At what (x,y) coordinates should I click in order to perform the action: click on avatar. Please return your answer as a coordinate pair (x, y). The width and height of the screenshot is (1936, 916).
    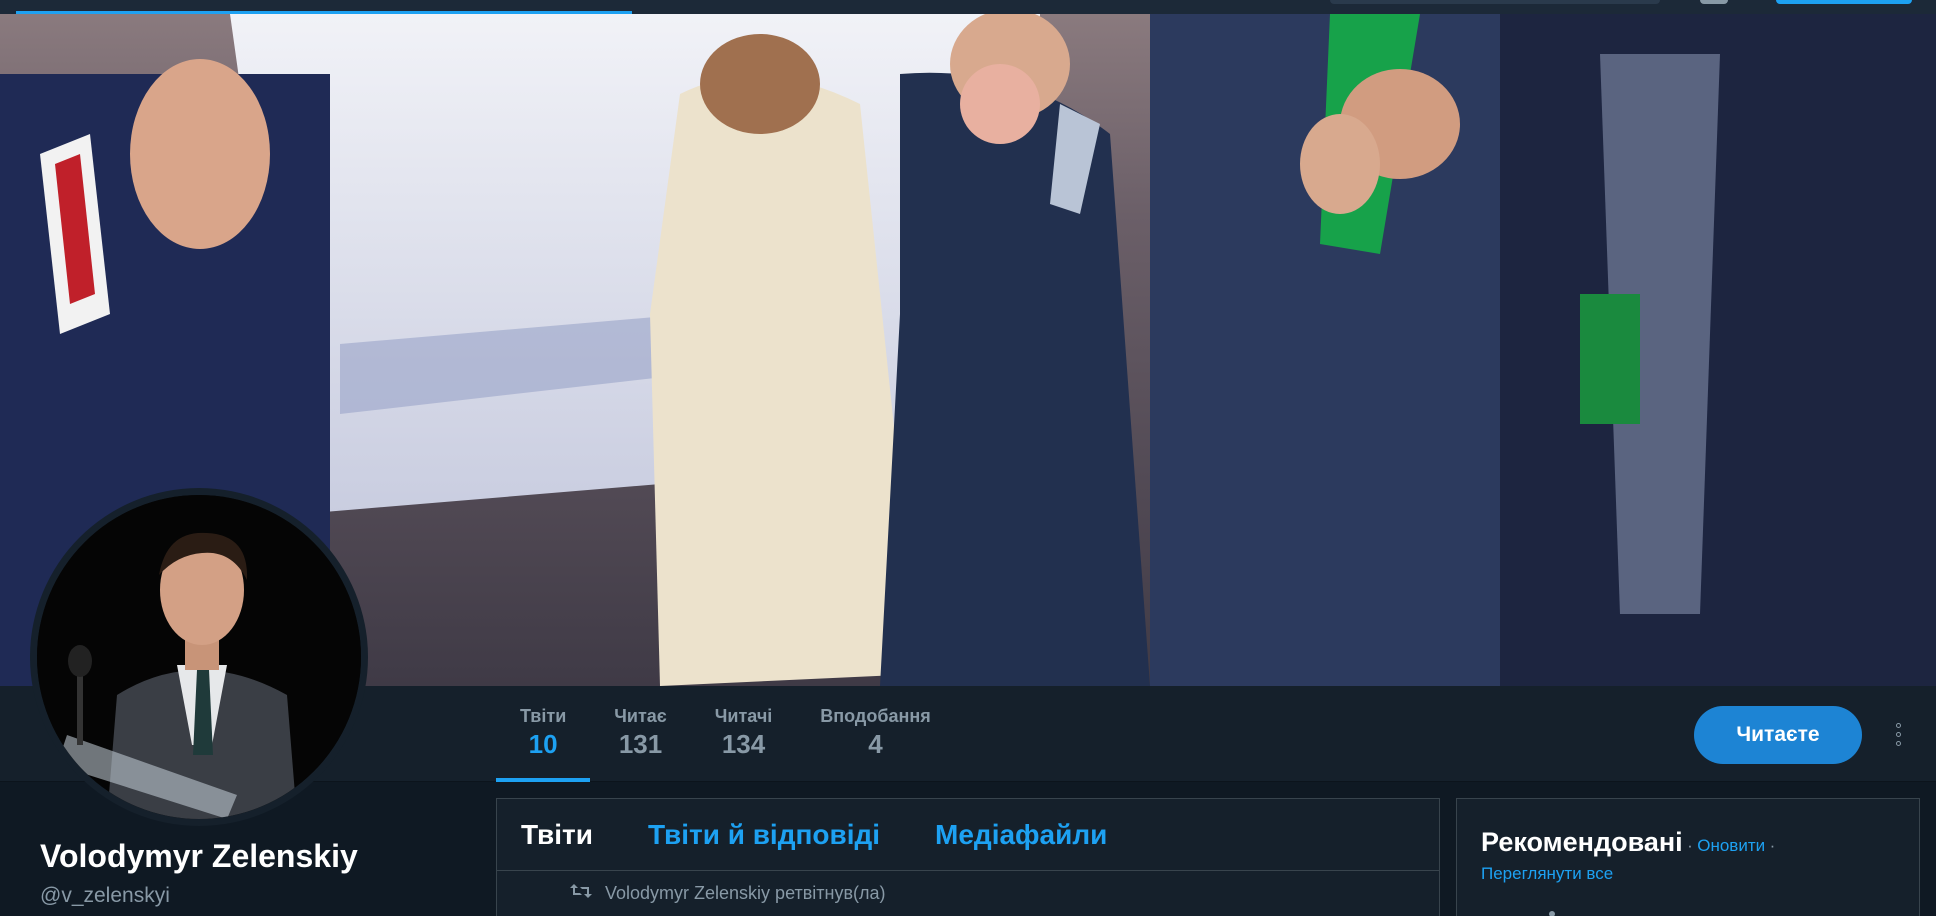
    Looking at the image, I should click on (199, 657).